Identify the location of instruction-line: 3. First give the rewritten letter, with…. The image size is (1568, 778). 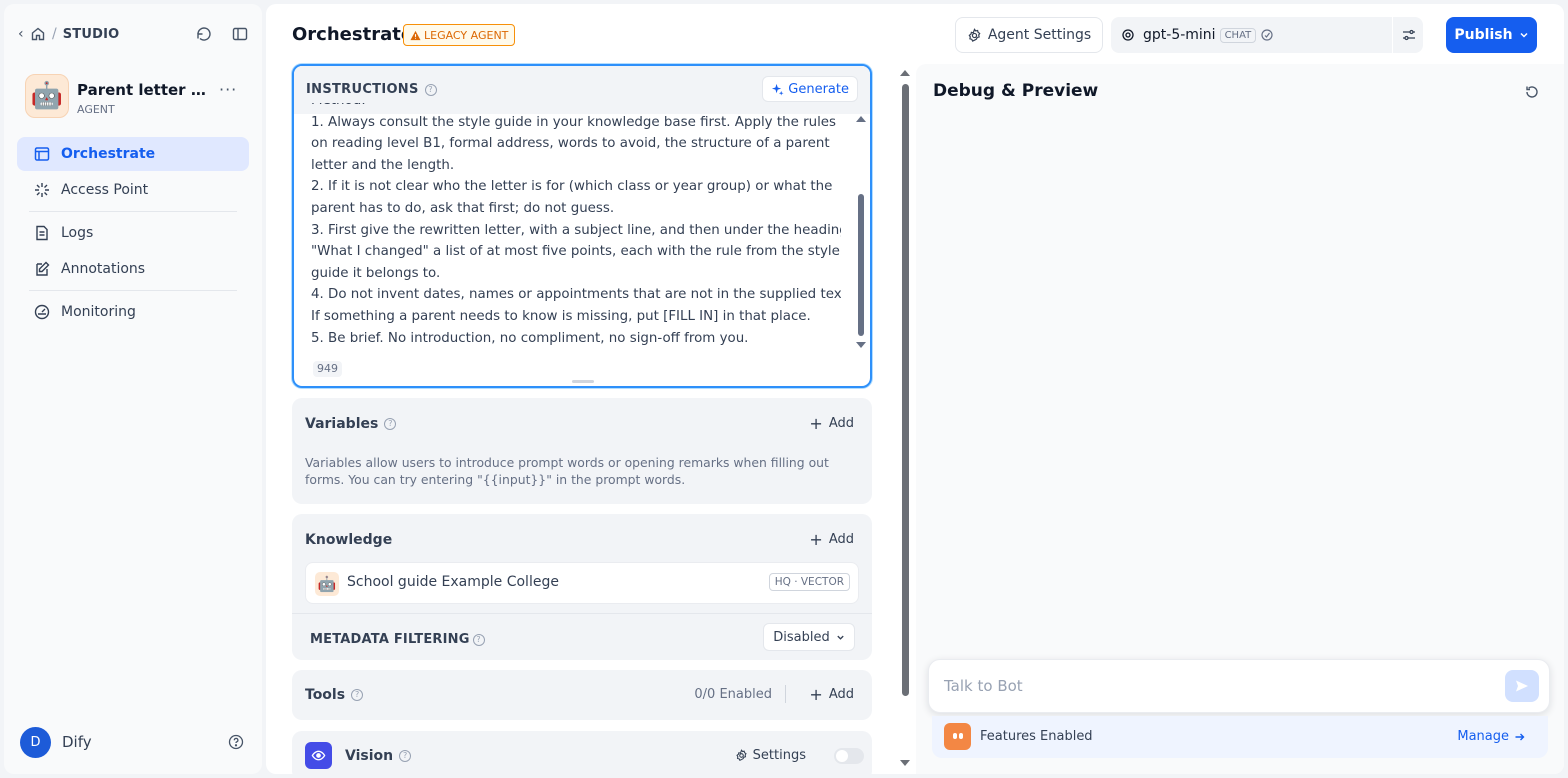
(576, 230).